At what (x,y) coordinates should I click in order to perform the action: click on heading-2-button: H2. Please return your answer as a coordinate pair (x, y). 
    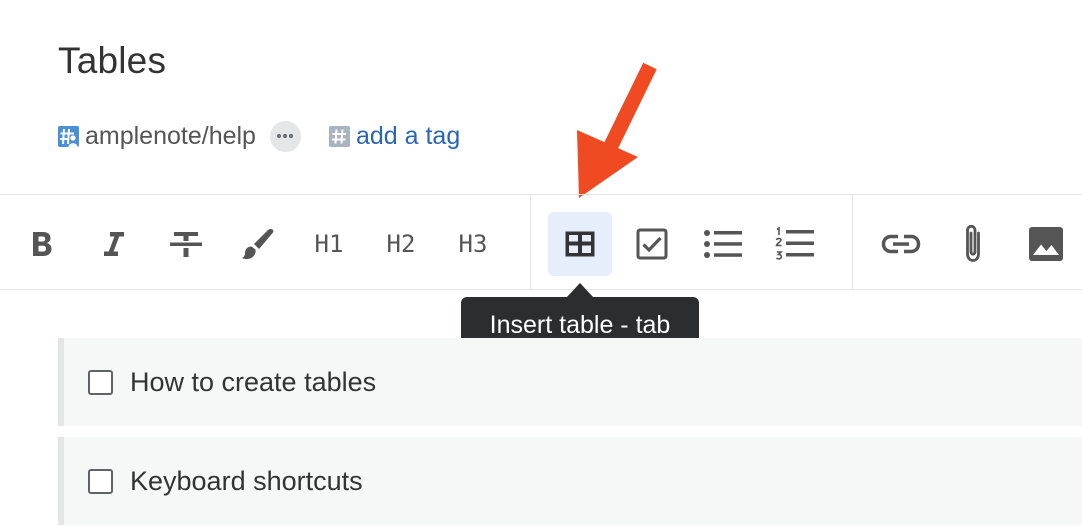
    Looking at the image, I should click on (401, 244).